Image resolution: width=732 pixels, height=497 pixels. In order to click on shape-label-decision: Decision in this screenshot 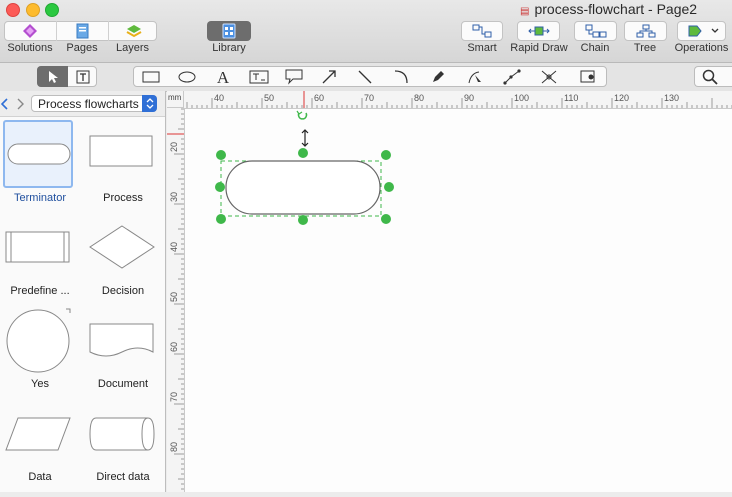, I will do `click(123, 291)`.